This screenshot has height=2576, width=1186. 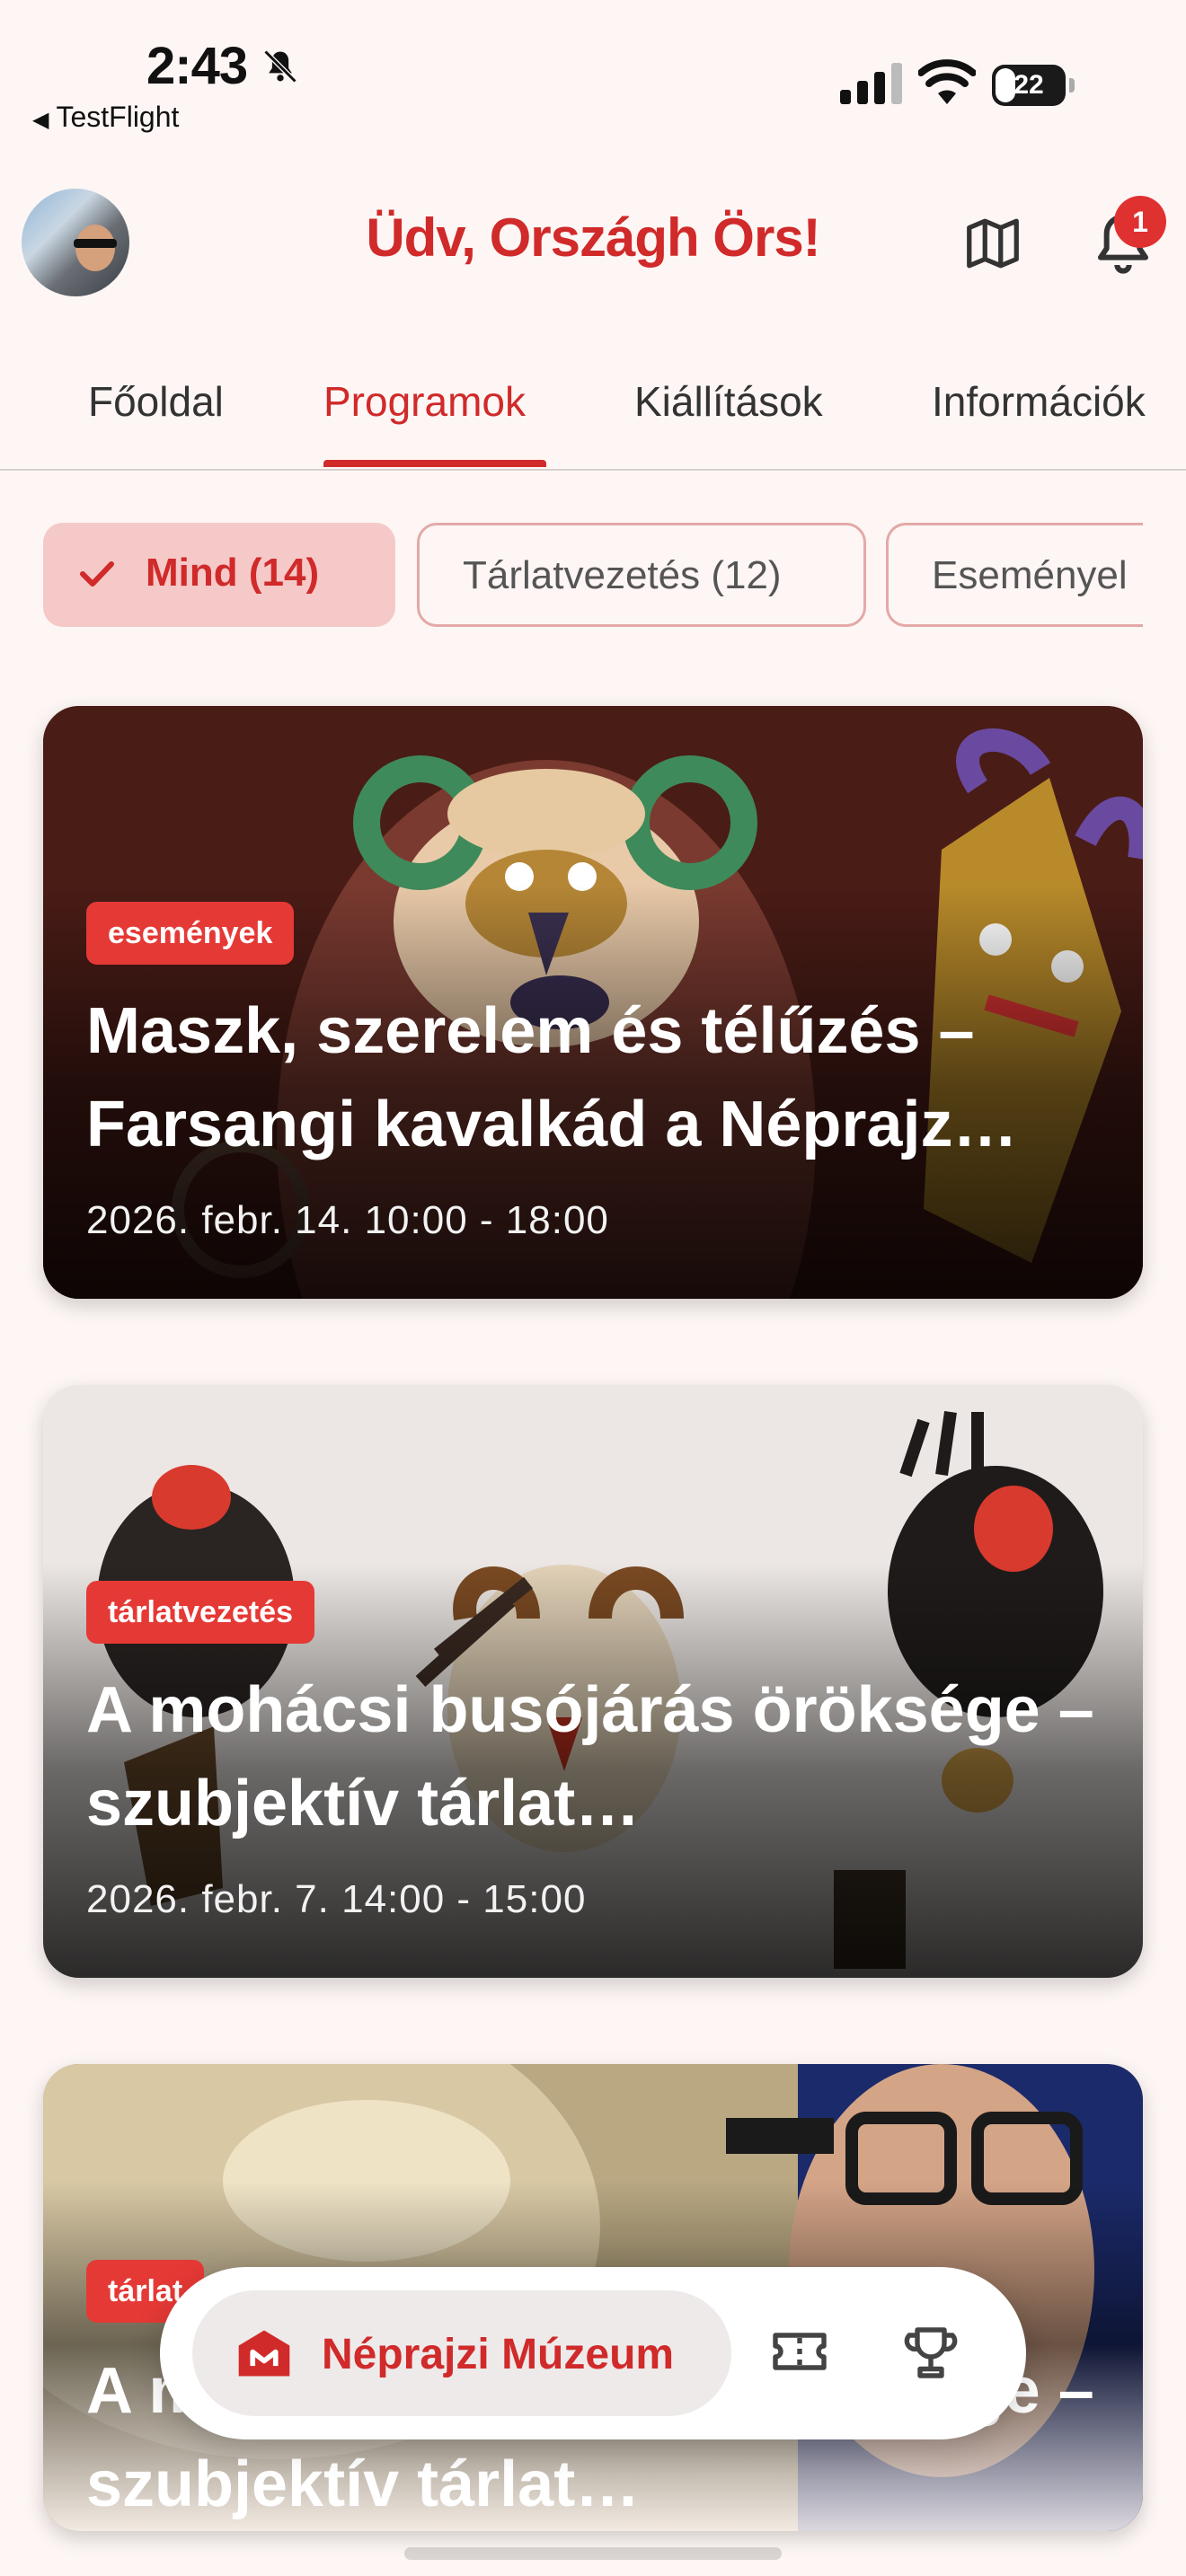 What do you see at coordinates (424, 401) in the screenshot?
I see `tab-programok: Programok` at bounding box center [424, 401].